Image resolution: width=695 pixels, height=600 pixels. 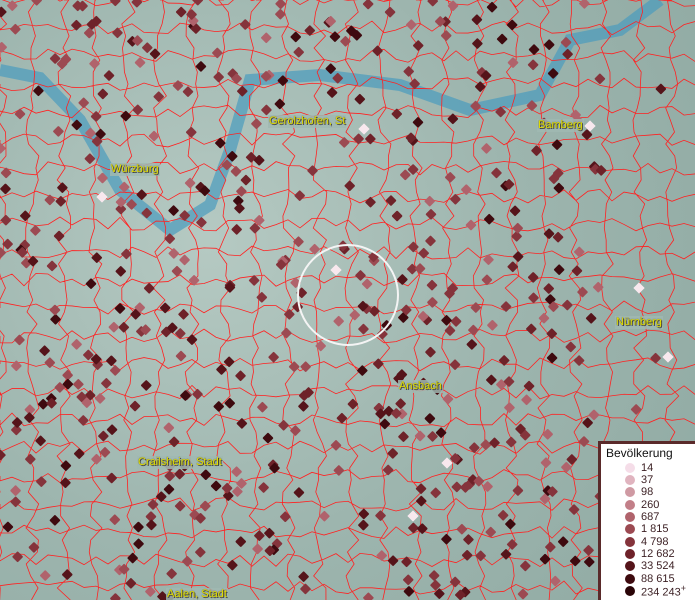 What do you see at coordinates (650, 504) in the screenshot?
I see `legend-label: 260` at bounding box center [650, 504].